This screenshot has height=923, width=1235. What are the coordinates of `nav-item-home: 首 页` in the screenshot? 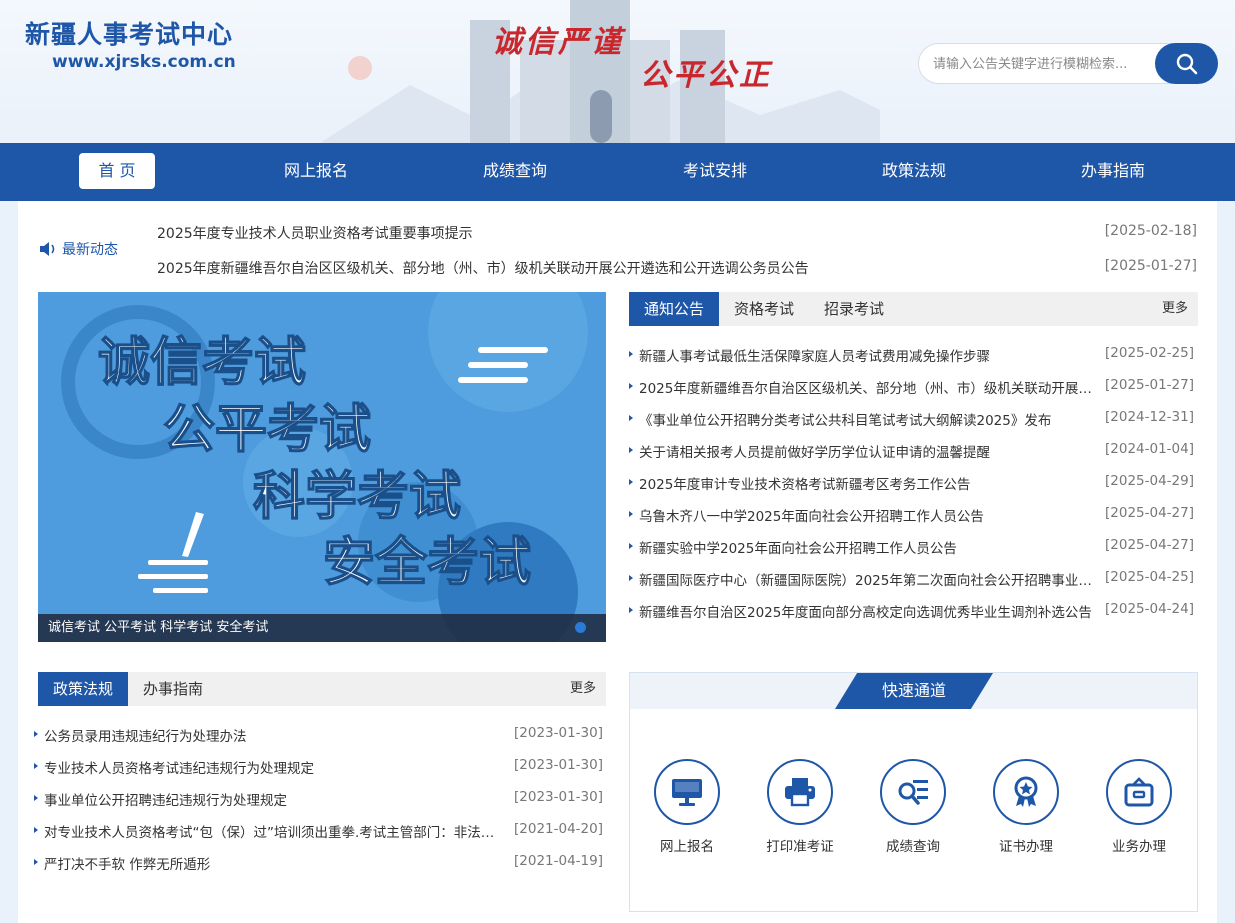 It's located at (117, 171).